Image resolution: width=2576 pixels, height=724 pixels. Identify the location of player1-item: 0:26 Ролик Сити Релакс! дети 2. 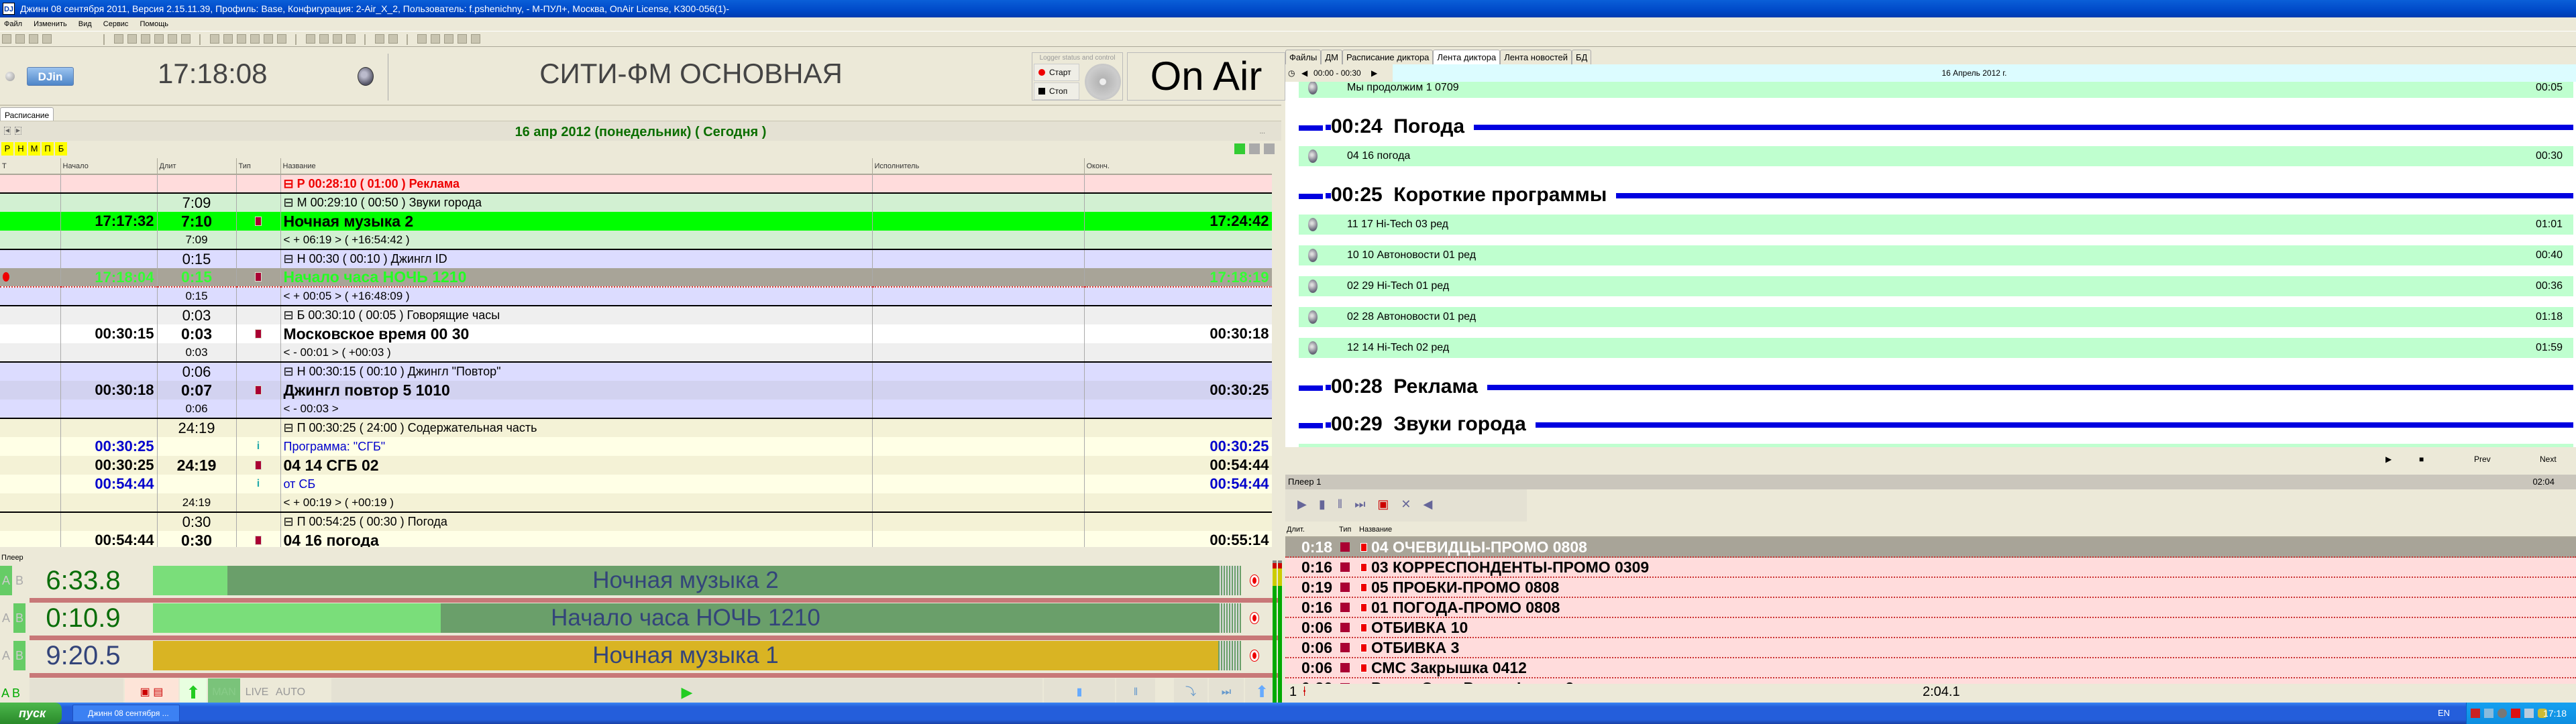
(1930, 681).